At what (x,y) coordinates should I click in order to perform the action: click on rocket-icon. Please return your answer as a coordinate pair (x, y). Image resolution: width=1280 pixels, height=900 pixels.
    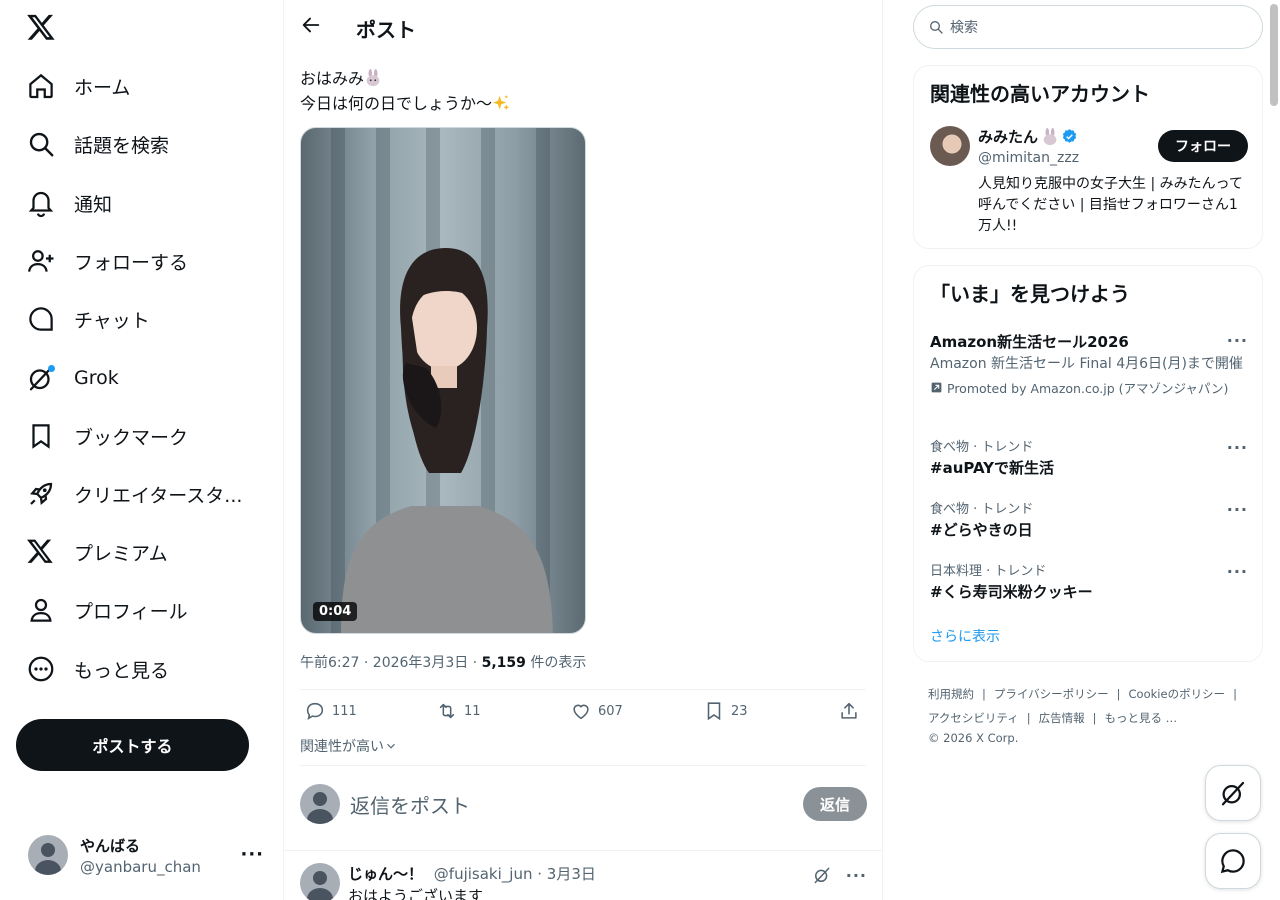
    Looking at the image, I should click on (41, 494).